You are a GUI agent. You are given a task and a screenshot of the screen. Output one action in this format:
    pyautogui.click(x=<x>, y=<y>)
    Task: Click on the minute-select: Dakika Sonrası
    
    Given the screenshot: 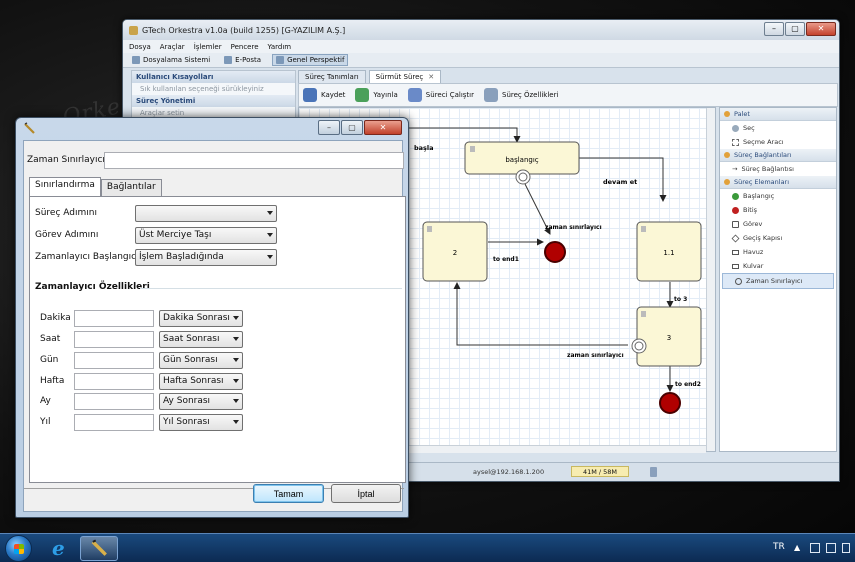 What is the action you would take?
    pyautogui.click(x=201, y=318)
    